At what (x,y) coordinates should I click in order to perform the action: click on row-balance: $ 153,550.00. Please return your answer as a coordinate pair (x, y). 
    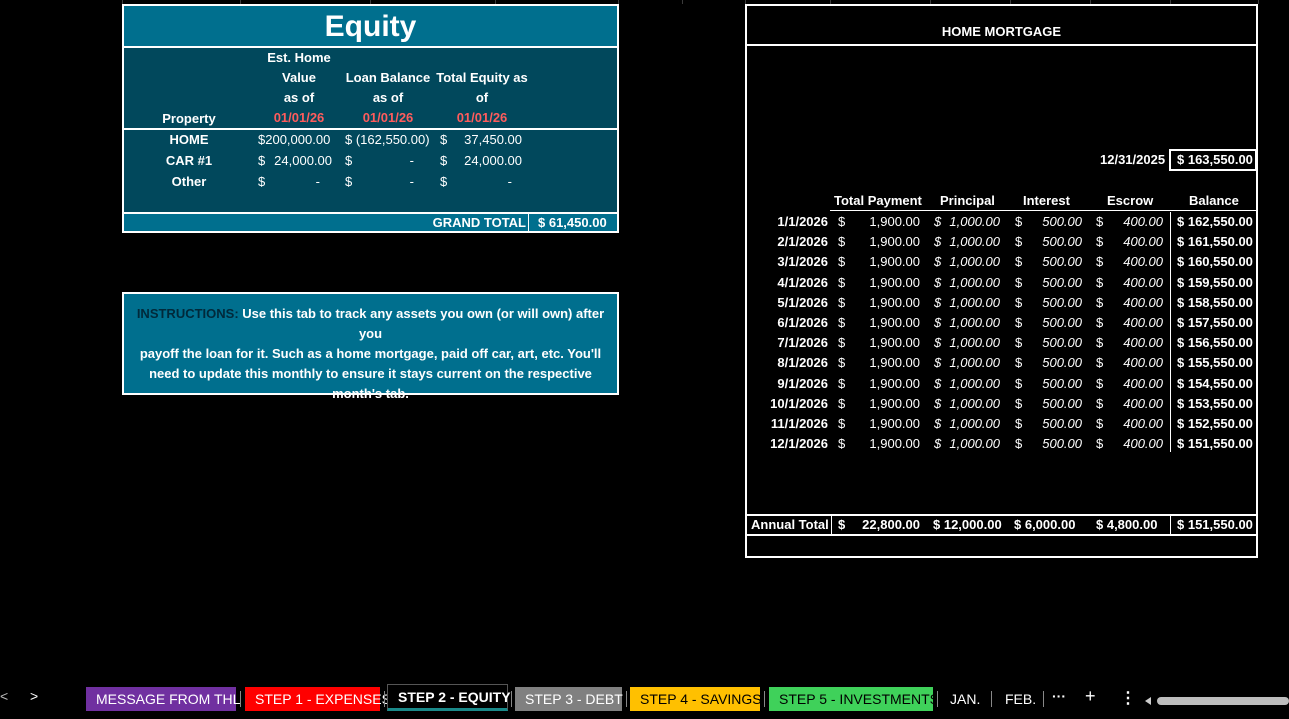
    Looking at the image, I should click on (1215, 404).